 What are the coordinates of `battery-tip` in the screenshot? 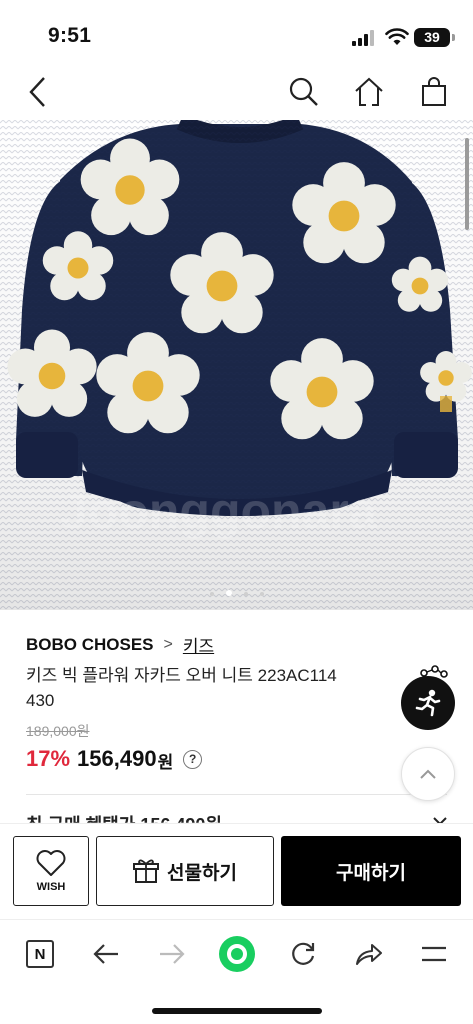 It's located at (453, 37).